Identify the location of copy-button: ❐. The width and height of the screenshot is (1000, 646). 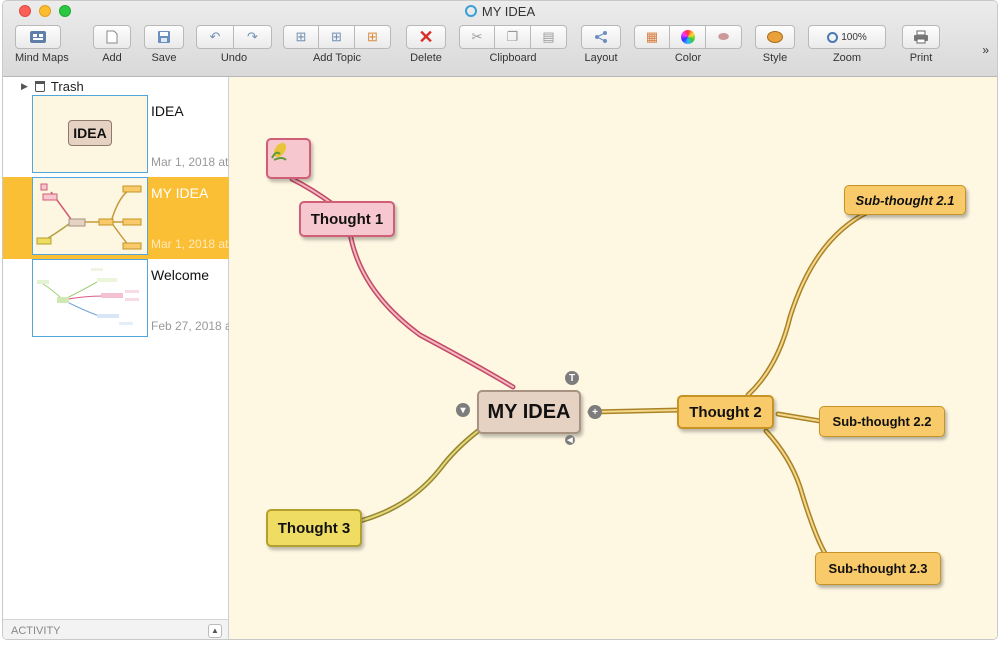
(513, 37).